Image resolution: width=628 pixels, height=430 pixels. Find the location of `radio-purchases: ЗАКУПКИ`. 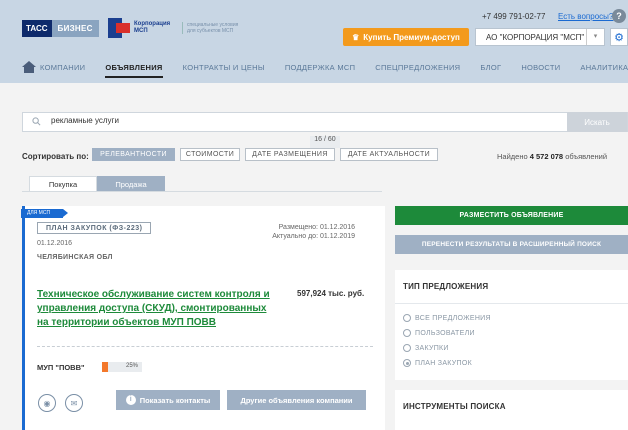

radio-purchases: ЗАКУПКИ is located at coordinates (426, 348).